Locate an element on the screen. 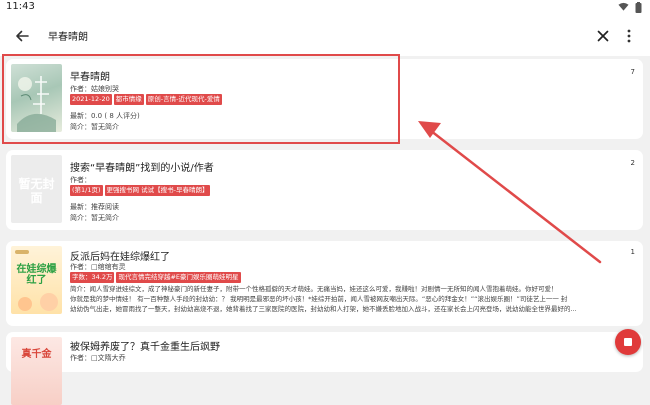 This screenshot has height=405, width=650. cover-title-text: 真千金 is located at coordinates (36, 354).